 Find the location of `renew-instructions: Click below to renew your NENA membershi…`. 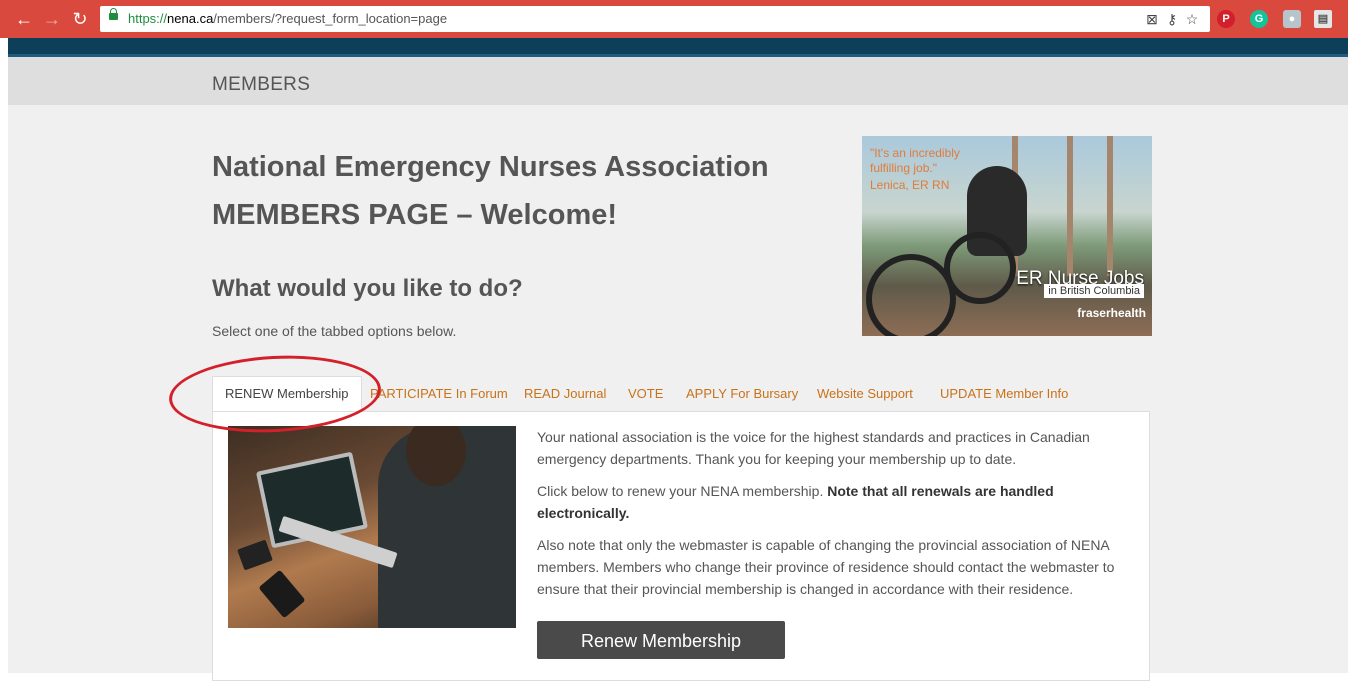

renew-instructions: Click below to renew your NENA membershi… is located at coordinates (837, 502).